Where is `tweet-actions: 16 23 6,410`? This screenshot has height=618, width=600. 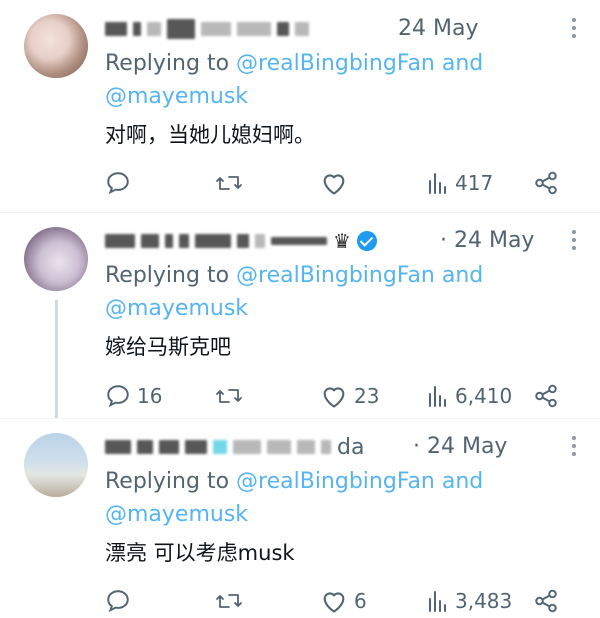
tweet-actions: 16 23 6,410 is located at coordinates (335, 396).